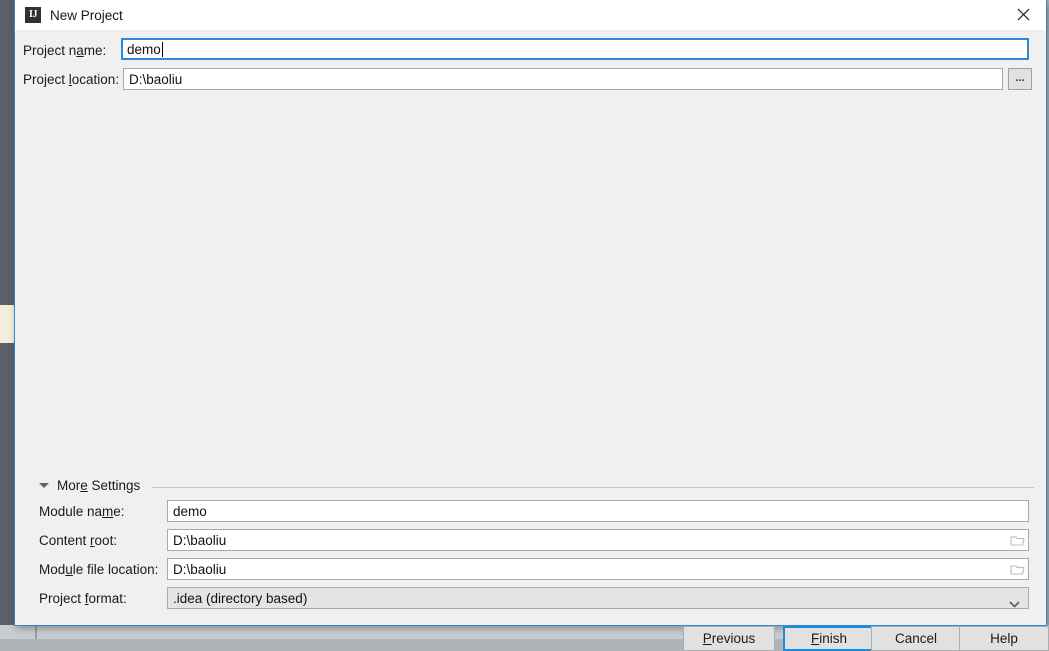 This screenshot has width=1049, height=651. What do you see at coordinates (144, 49) in the screenshot?
I see `project-name-value: demo` at bounding box center [144, 49].